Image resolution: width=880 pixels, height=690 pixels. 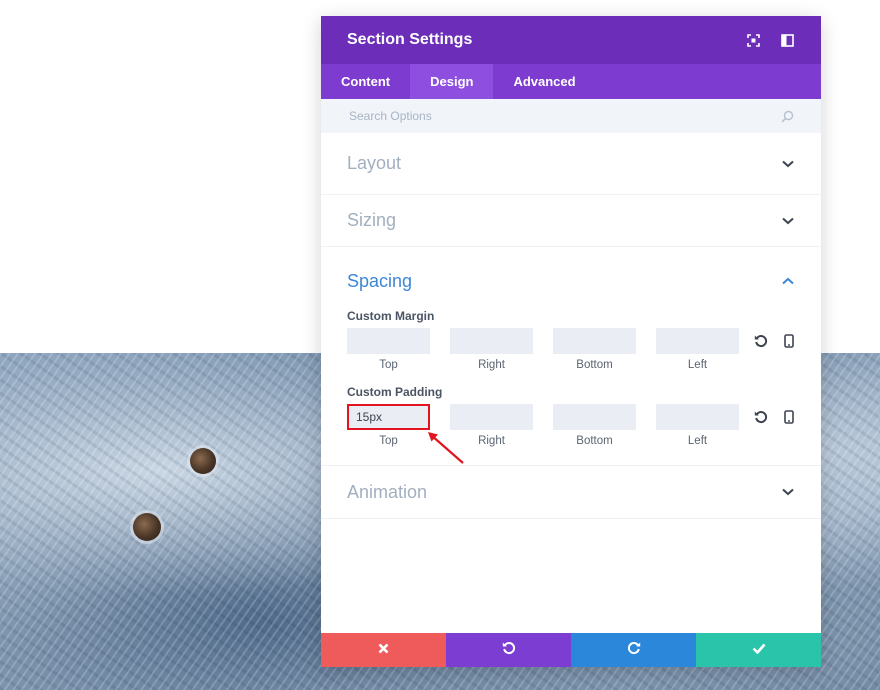 I want to click on custom-margin-row: Top Right Bottom Left, so click(x=571, y=349).